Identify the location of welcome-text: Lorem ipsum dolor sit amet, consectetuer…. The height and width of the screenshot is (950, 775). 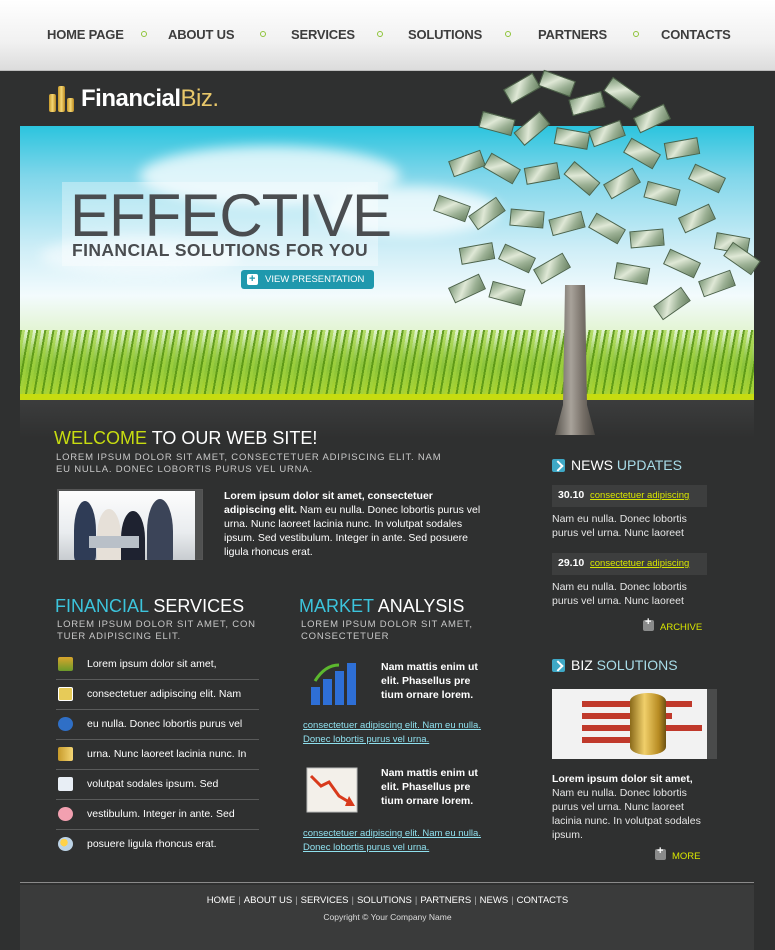
(355, 524).